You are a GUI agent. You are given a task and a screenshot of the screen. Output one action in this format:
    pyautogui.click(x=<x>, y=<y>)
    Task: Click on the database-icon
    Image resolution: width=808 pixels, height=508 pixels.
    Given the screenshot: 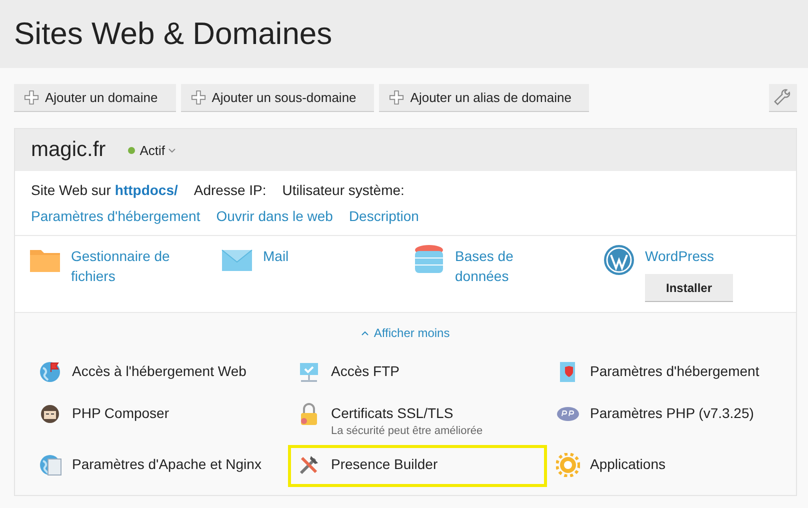 What is the action you would take?
    pyautogui.click(x=429, y=260)
    